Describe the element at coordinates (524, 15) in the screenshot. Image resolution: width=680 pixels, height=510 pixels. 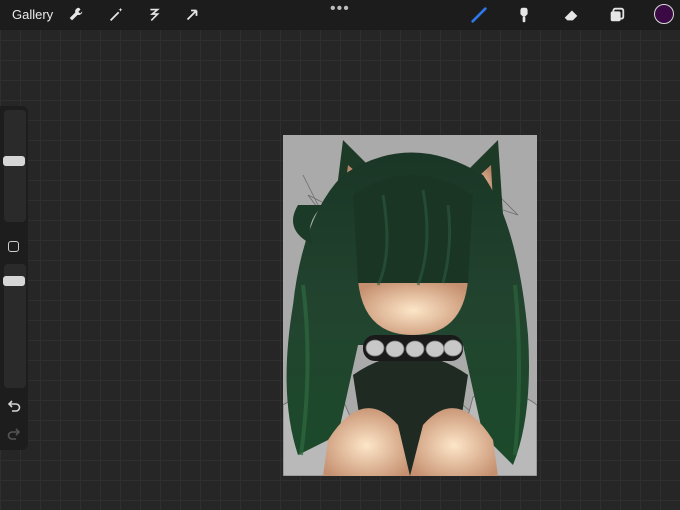
I see `smudge-icon` at that location.